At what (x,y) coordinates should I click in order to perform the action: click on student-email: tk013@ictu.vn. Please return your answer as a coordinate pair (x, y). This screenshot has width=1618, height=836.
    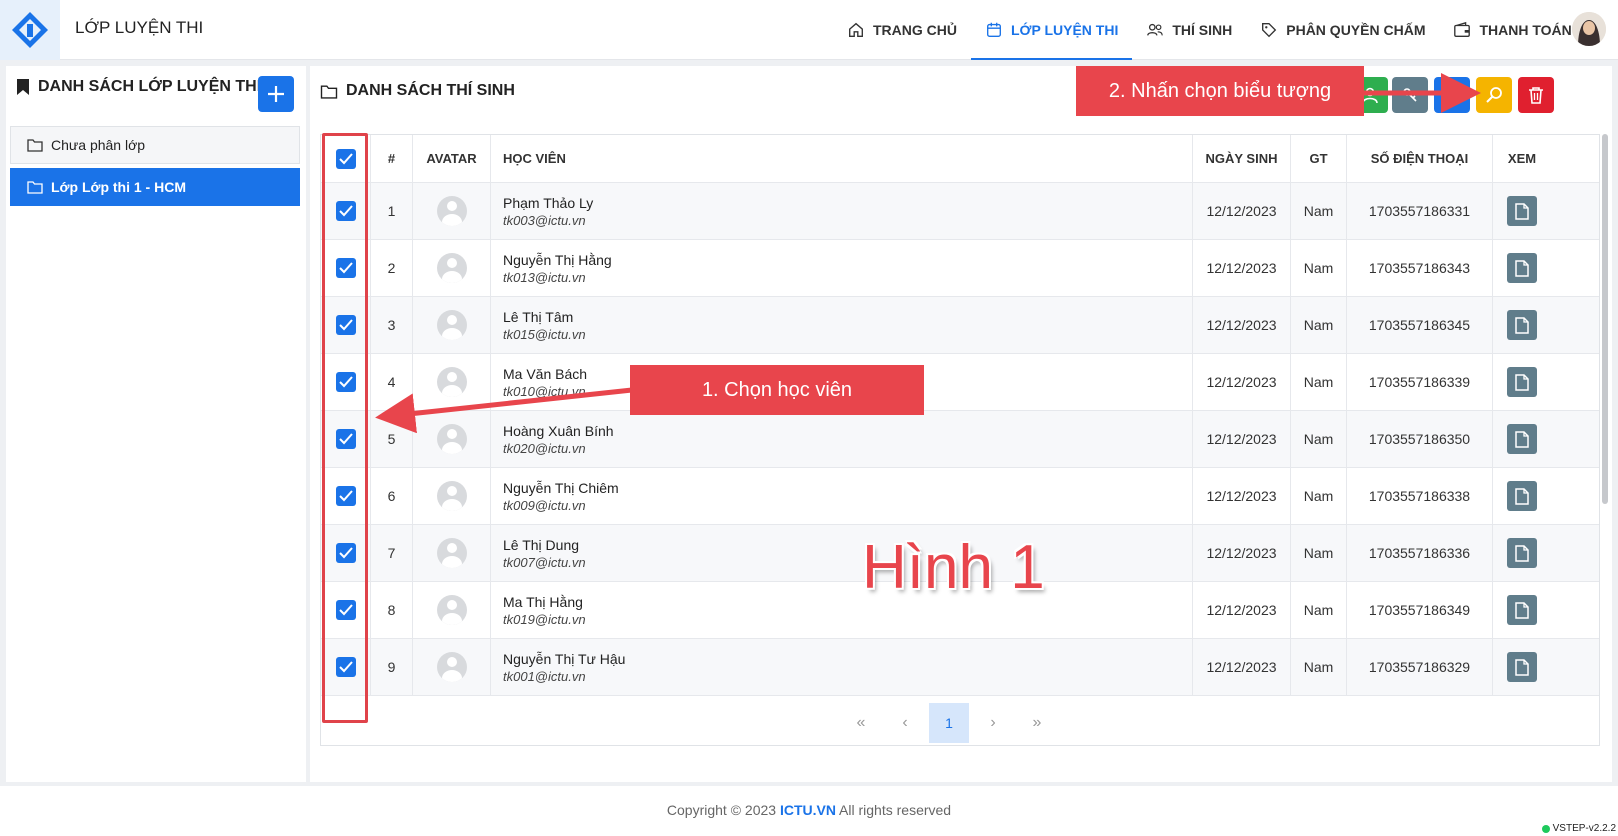
    Looking at the image, I should click on (544, 277).